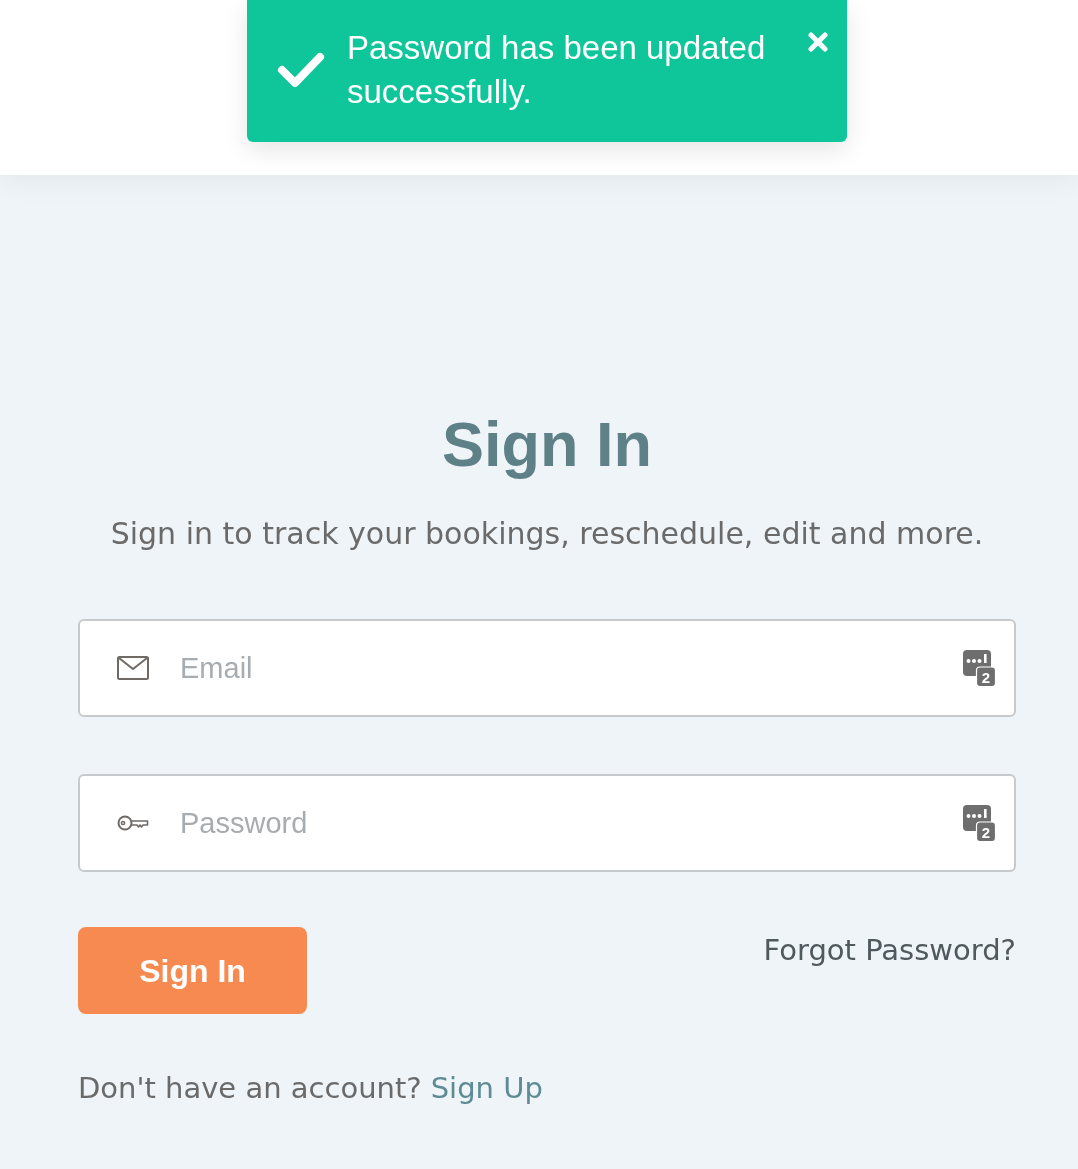  What do you see at coordinates (301, 70) in the screenshot?
I see `check-icon` at bounding box center [301, 70].